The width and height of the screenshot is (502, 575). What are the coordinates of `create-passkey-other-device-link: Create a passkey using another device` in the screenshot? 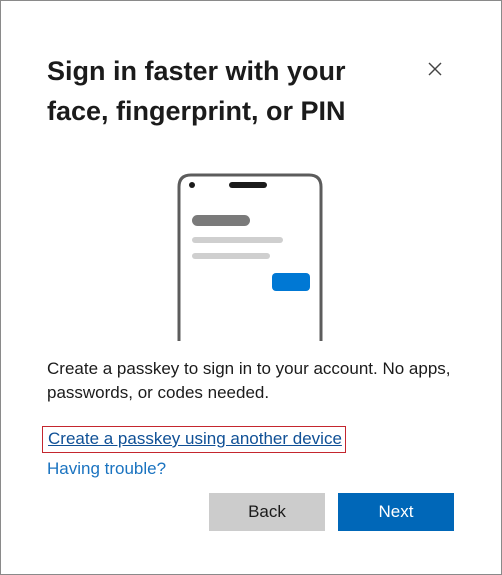 It's located at (194, 439).